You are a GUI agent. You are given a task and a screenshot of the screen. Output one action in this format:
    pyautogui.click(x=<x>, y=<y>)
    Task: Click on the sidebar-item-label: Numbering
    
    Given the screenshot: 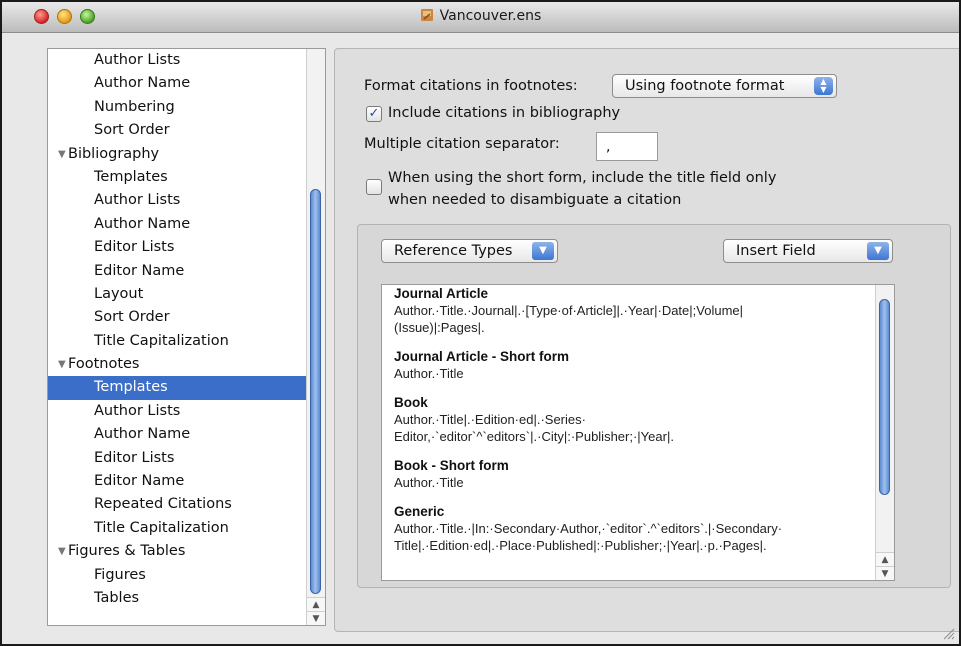 What is the action you would take?
    pyautogui.click(x=134, y=106)
    